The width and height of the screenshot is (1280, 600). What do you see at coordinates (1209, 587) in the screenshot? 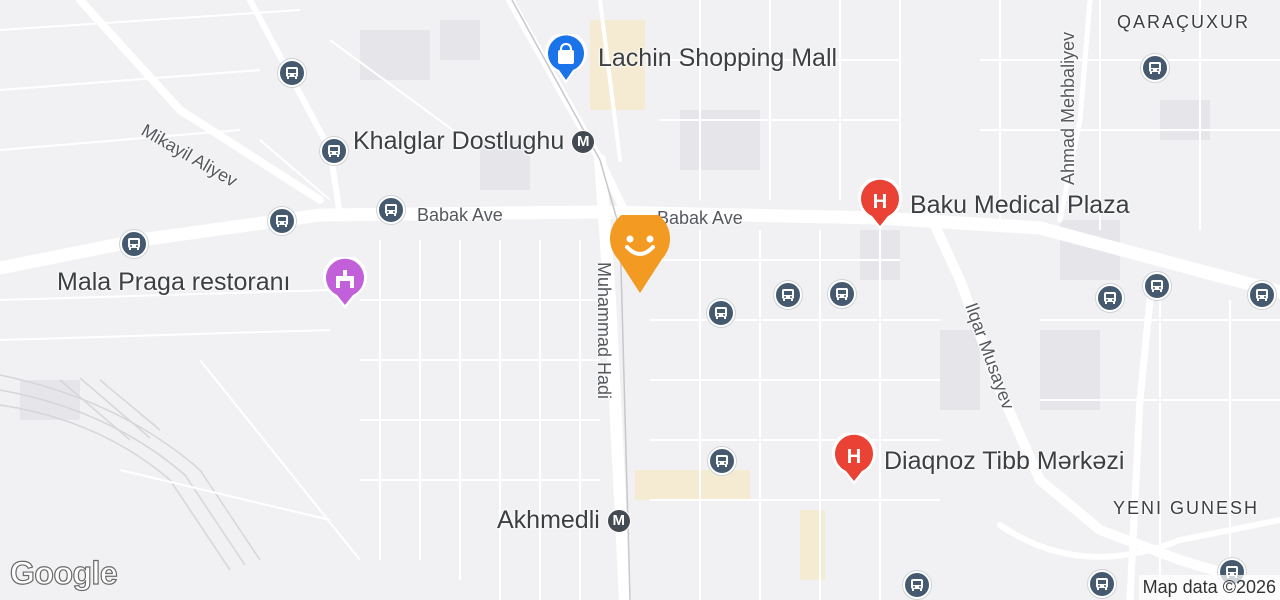
I see `map-attribution: Map data ©2026` at bounding box center [1209, 587].